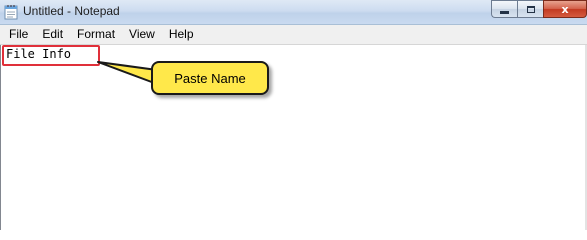  Describe the element at coordinates (293, 35) in the screenshot. I see `menu-bar: File Edit Format View Help` at that location.